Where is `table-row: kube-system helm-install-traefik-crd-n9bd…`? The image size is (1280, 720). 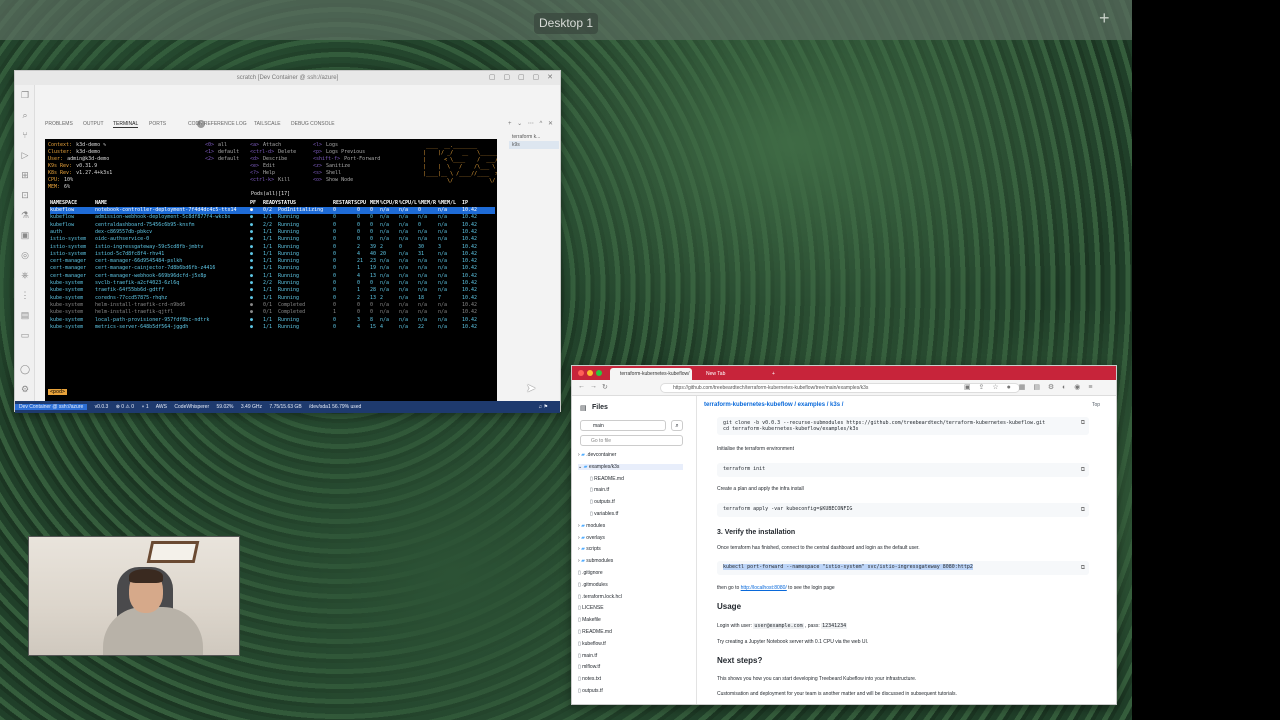 table-row: kube-system helm-install-traefik-crd-n9bd… is located at coordinates (272, 305).